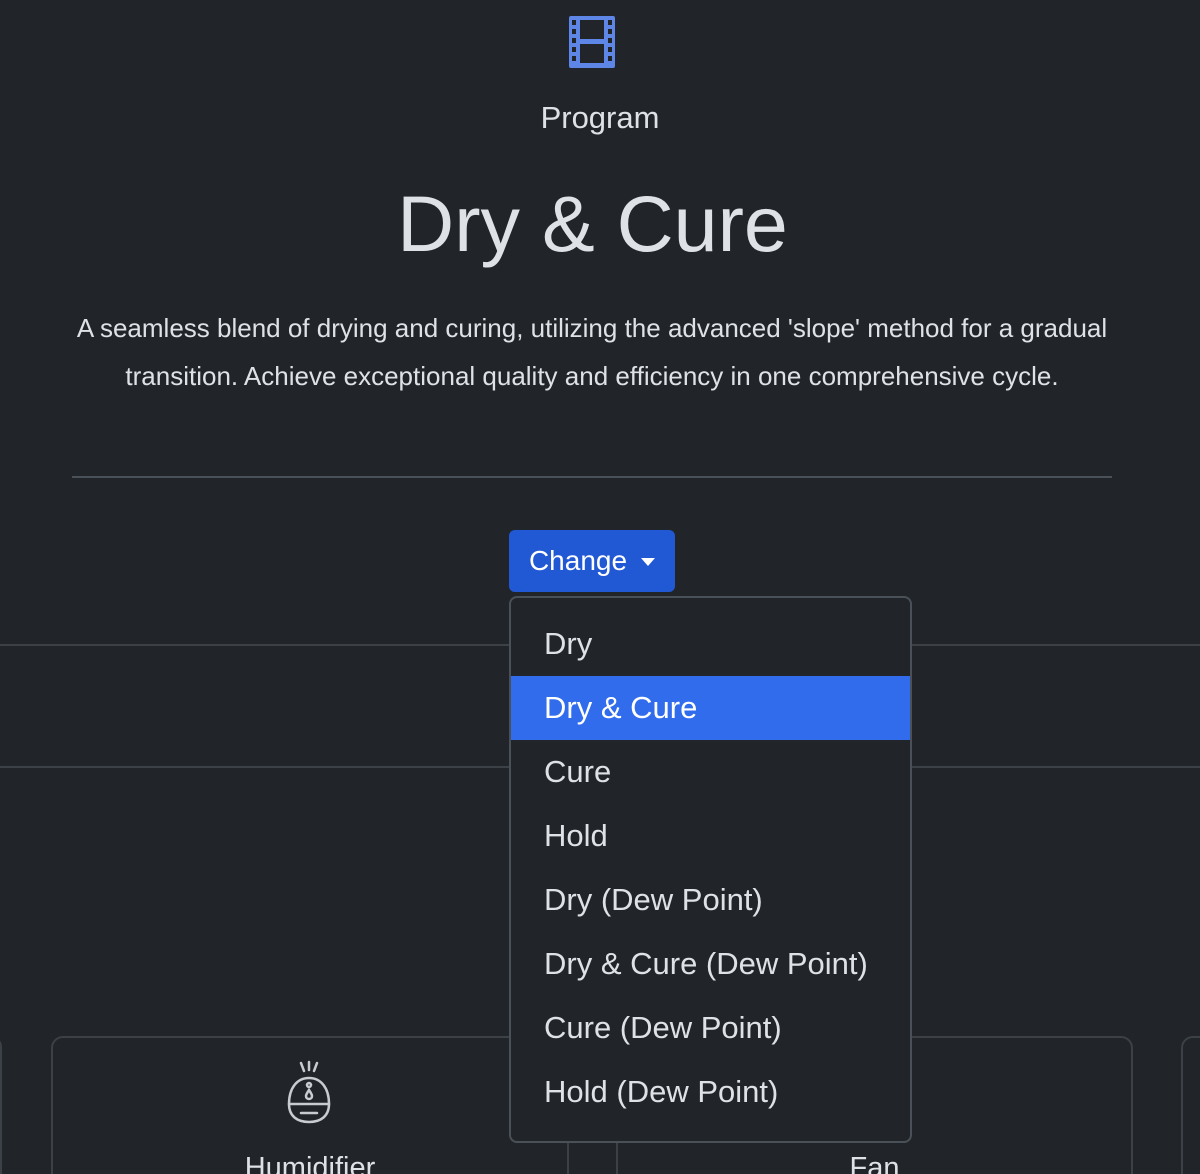 This screenshot has height=1174, width=1200. Describe the element at coordinates (710, 1092) in the screenshot. I see `dropdown-item-hold-dew-point: Hold (Dew Point)` at that location.